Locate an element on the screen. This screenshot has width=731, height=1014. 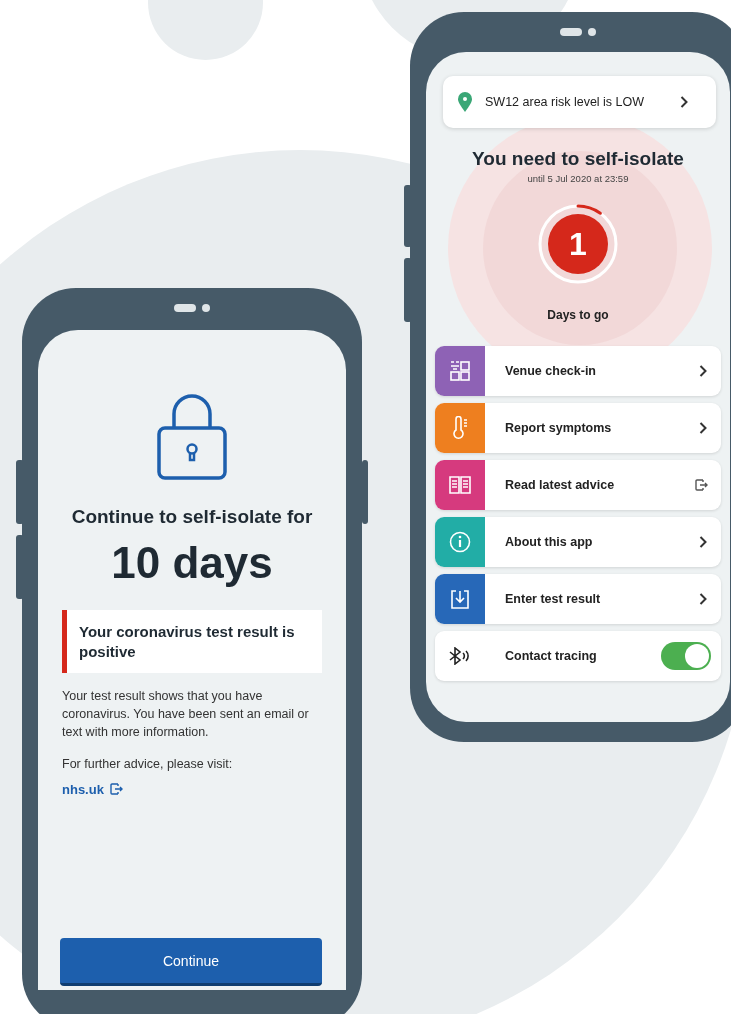
menu-item: About this app is located at coordinates (578, 542).